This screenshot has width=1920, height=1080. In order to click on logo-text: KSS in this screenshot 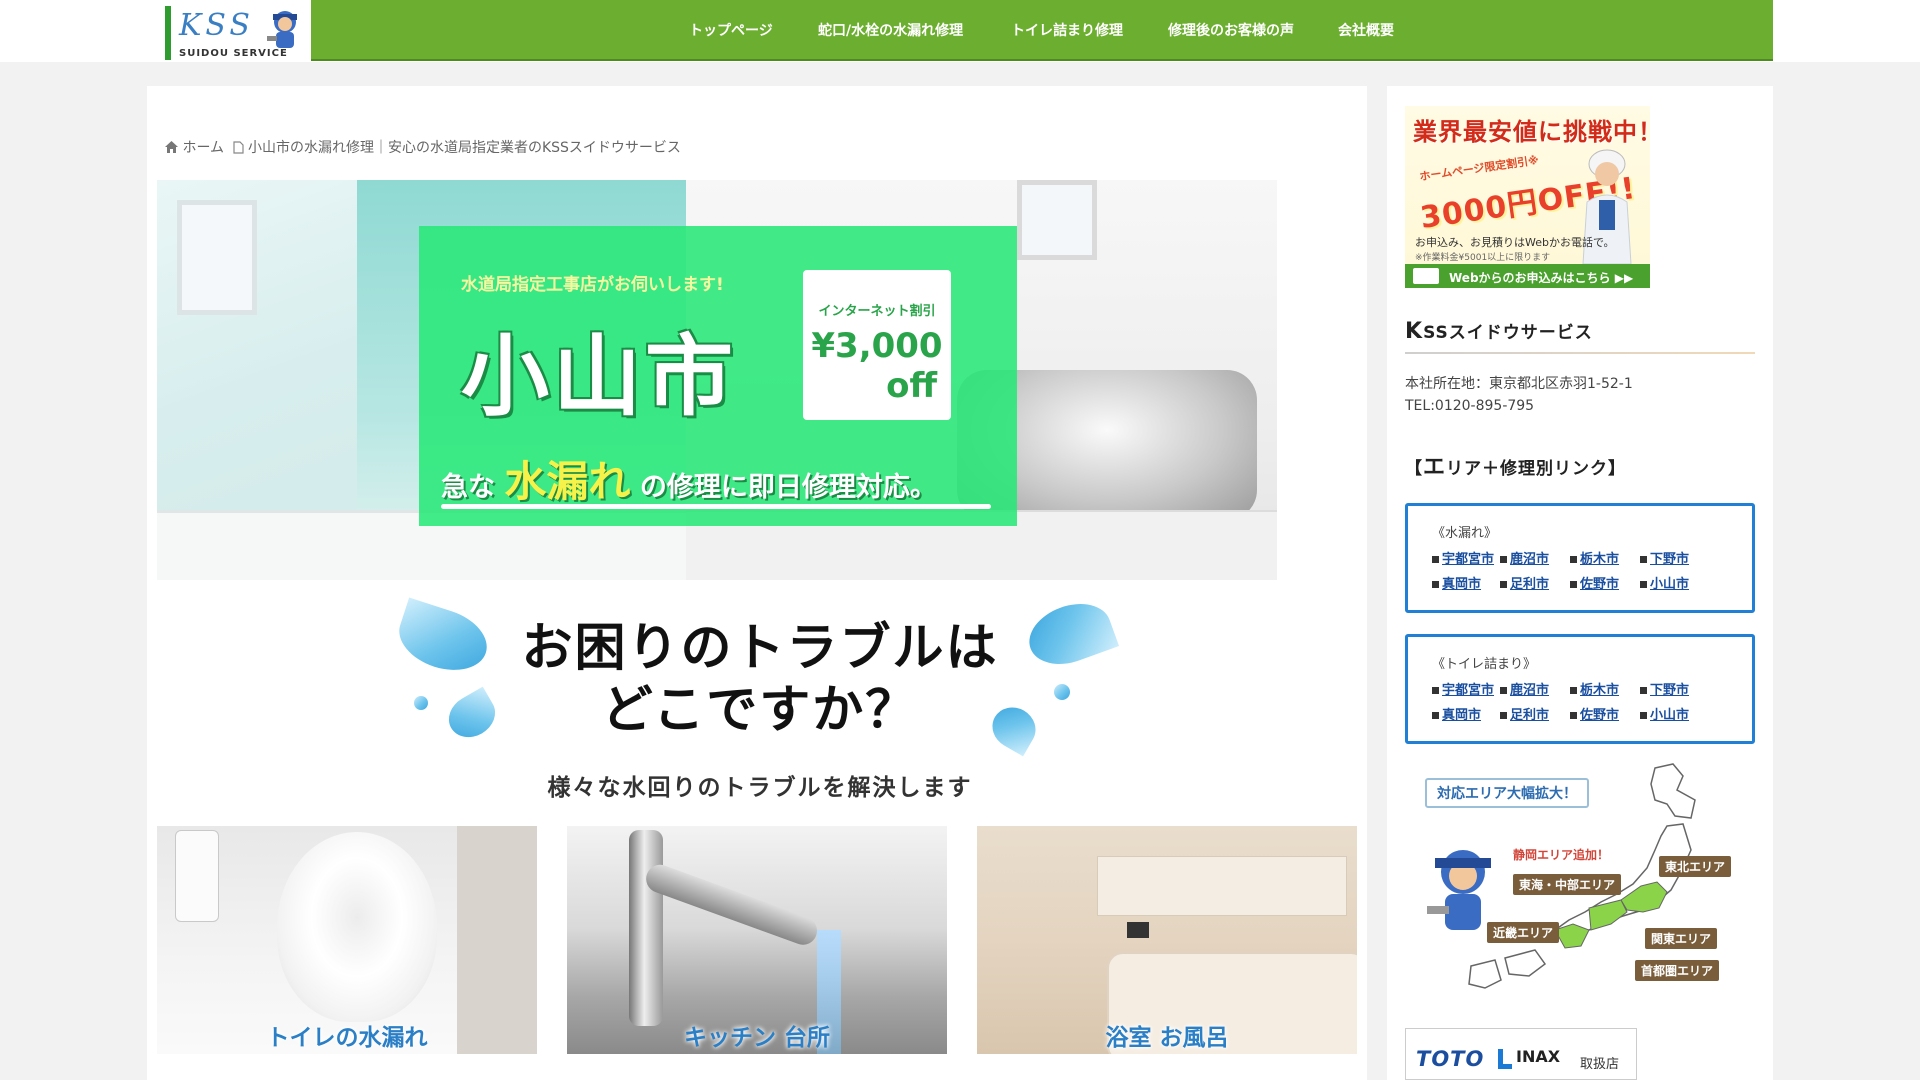, I will do `click(216, 25)`.